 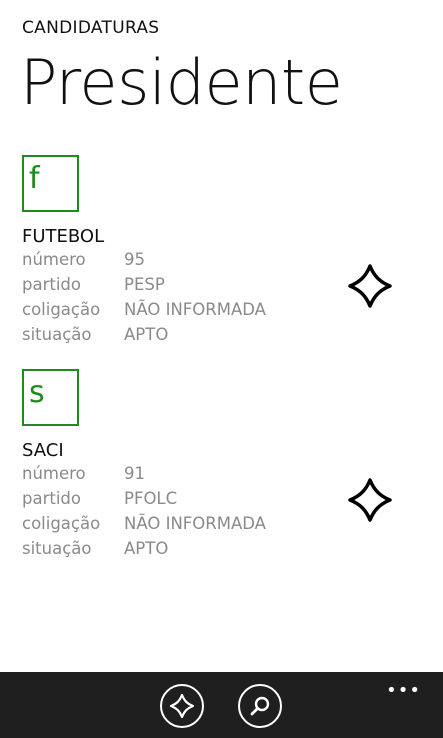 What do you see at coordinates (181, 82) in the screenshot?
I see `page-title: Presidente` at bounding box center [181, 82].